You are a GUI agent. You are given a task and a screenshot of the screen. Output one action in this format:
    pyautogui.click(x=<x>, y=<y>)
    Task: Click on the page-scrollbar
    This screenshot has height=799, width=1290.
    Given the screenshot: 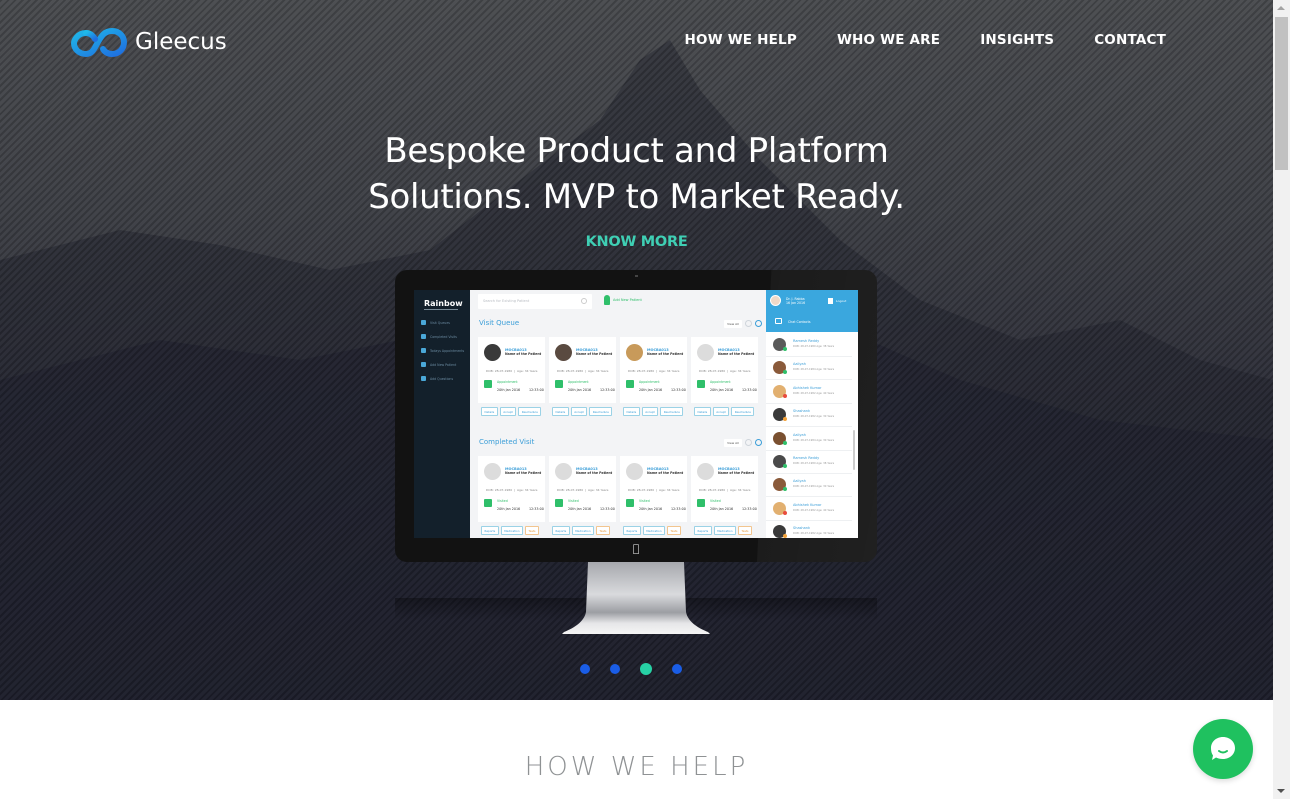 What is the action you would take?
    pyautogui.click(x=1281, y=399)
    